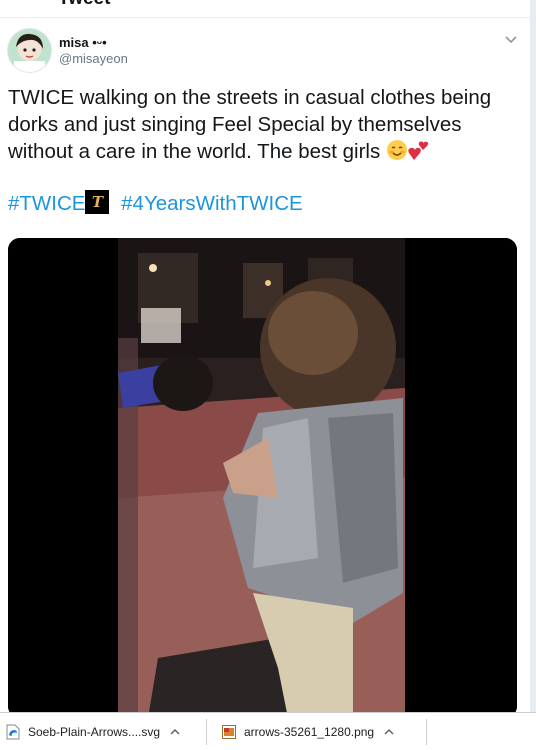 This screenshot has width=536, height=750. I want to click on chevron-down-icon, so click(511, 39).